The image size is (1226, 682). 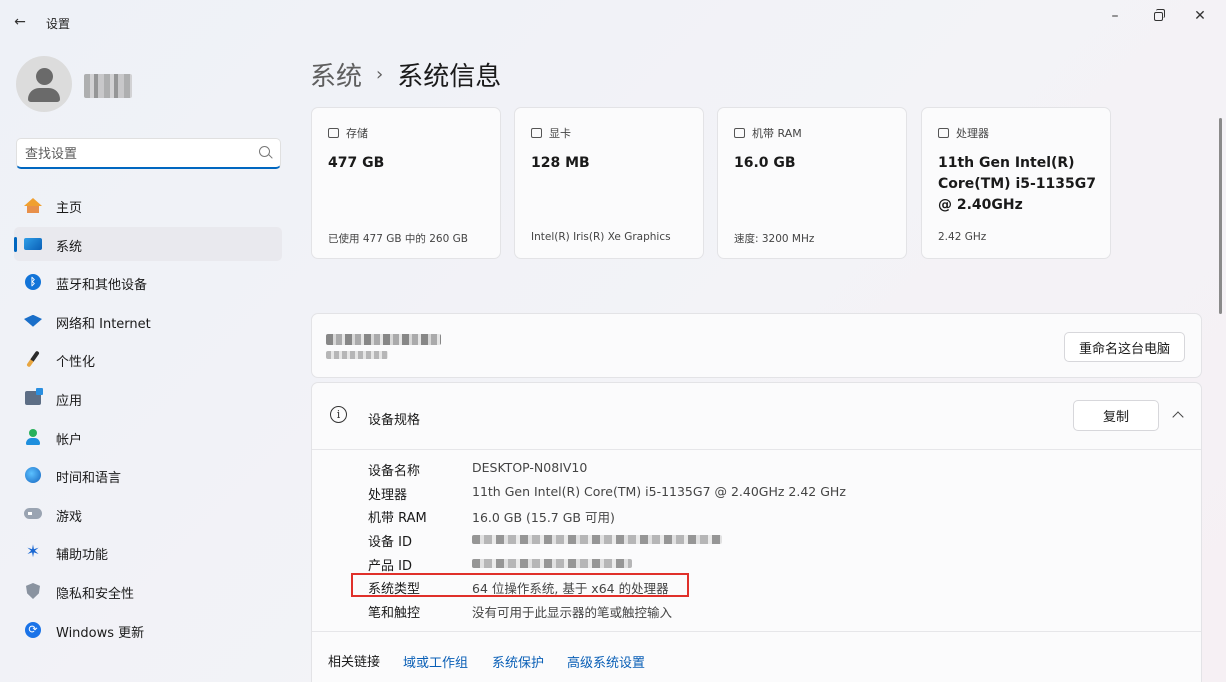 What do you see at coordinates (777, 133) in the screenshot?
I see `card-title: 机带 RAM` at bounding box center [777, 133].